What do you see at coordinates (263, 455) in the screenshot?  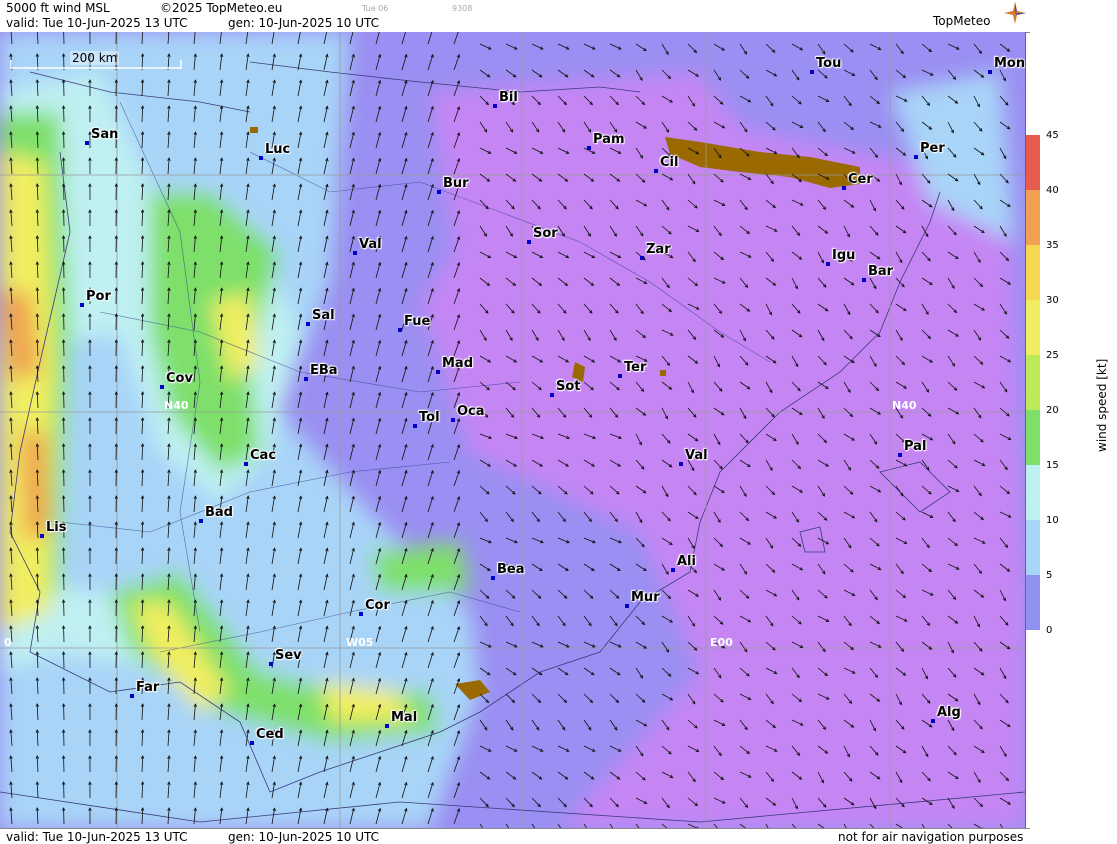 I see `city-label: Cac` at bounding box center [263, 455].